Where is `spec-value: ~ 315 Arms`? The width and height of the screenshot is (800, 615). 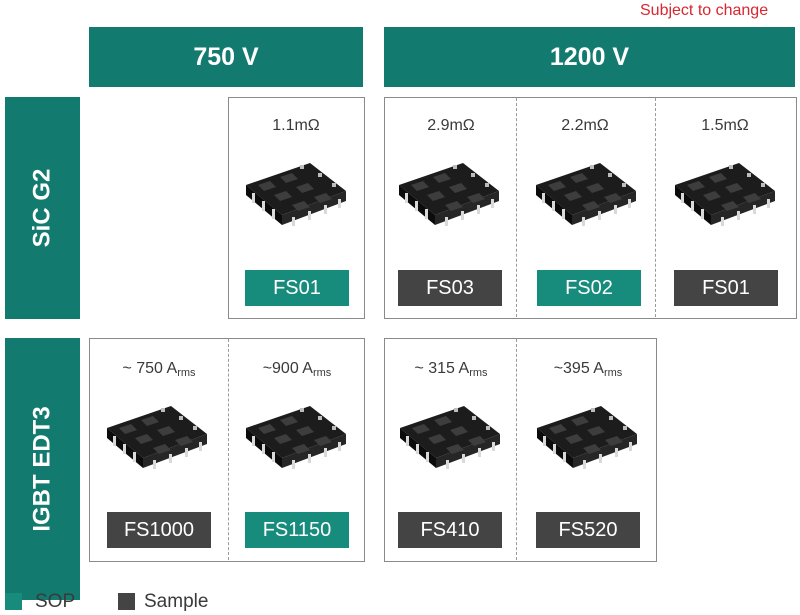 spec-value: ~ 315 Arms is located at coordinates (451, 369).